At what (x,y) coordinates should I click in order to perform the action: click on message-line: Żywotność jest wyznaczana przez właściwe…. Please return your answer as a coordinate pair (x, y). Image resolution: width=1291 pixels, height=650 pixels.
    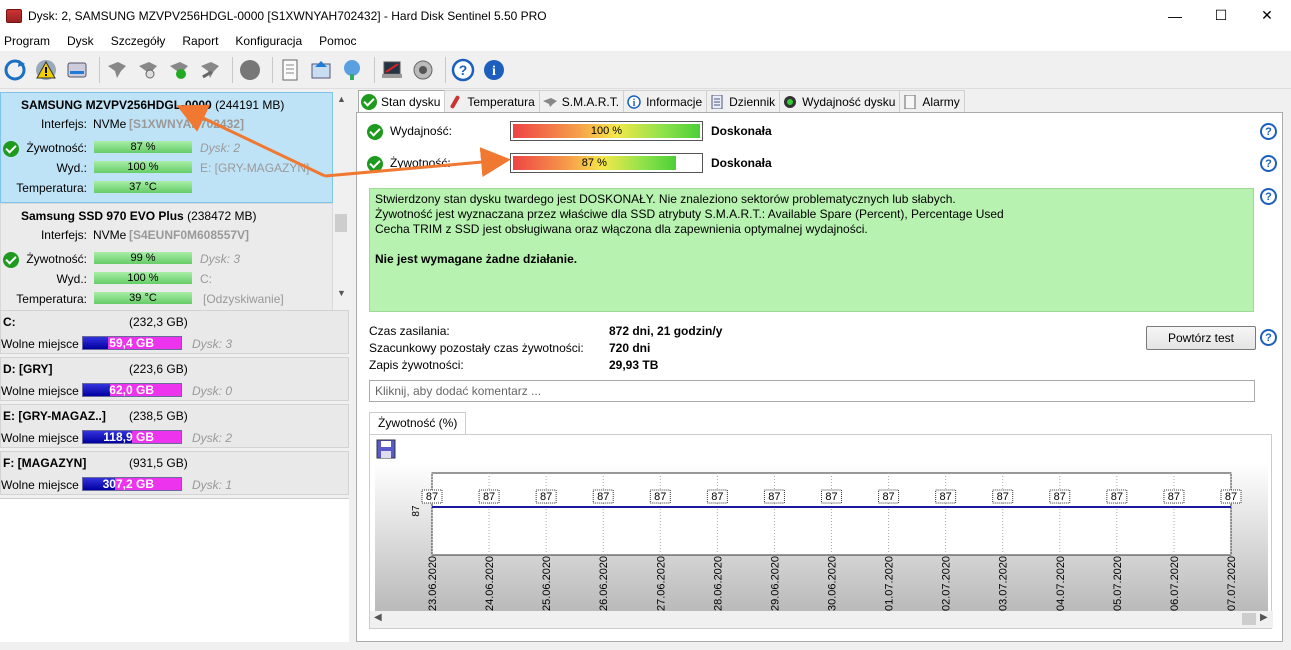
    Looking at the image, I should click on (689, 214).